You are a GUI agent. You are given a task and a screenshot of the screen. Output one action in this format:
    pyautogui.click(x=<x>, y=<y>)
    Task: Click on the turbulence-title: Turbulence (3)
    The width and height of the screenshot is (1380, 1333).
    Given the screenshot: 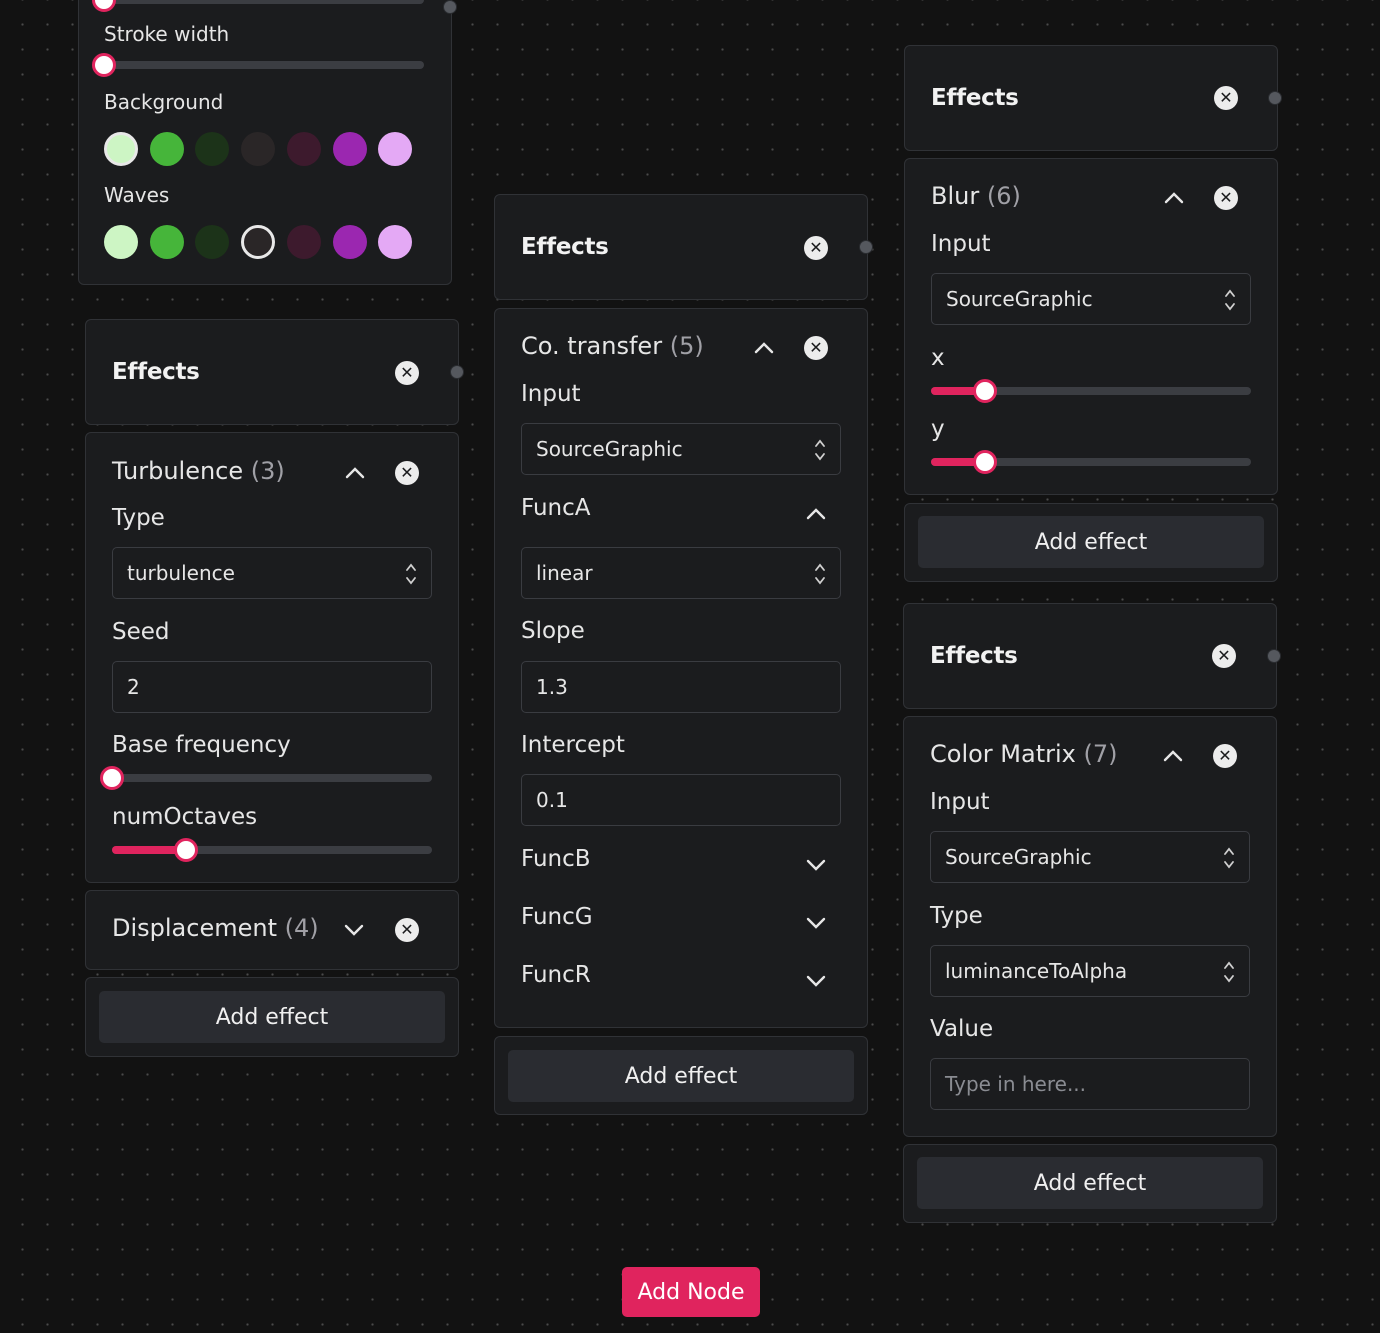 What is the action you would take?
    pyautogui.click(x=198, y=471)
    